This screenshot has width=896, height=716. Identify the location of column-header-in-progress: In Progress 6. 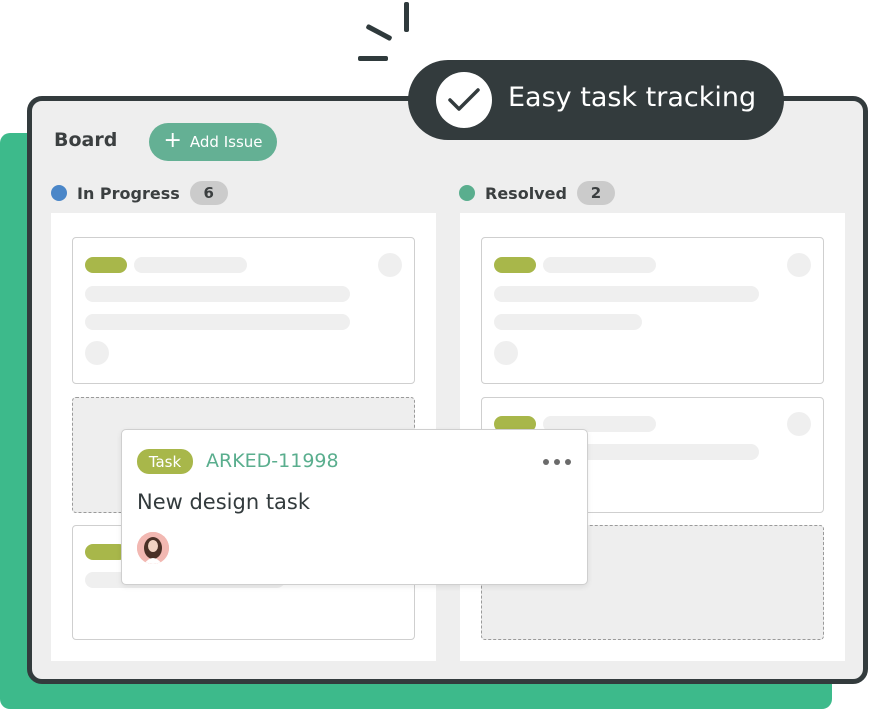
(139, 193).